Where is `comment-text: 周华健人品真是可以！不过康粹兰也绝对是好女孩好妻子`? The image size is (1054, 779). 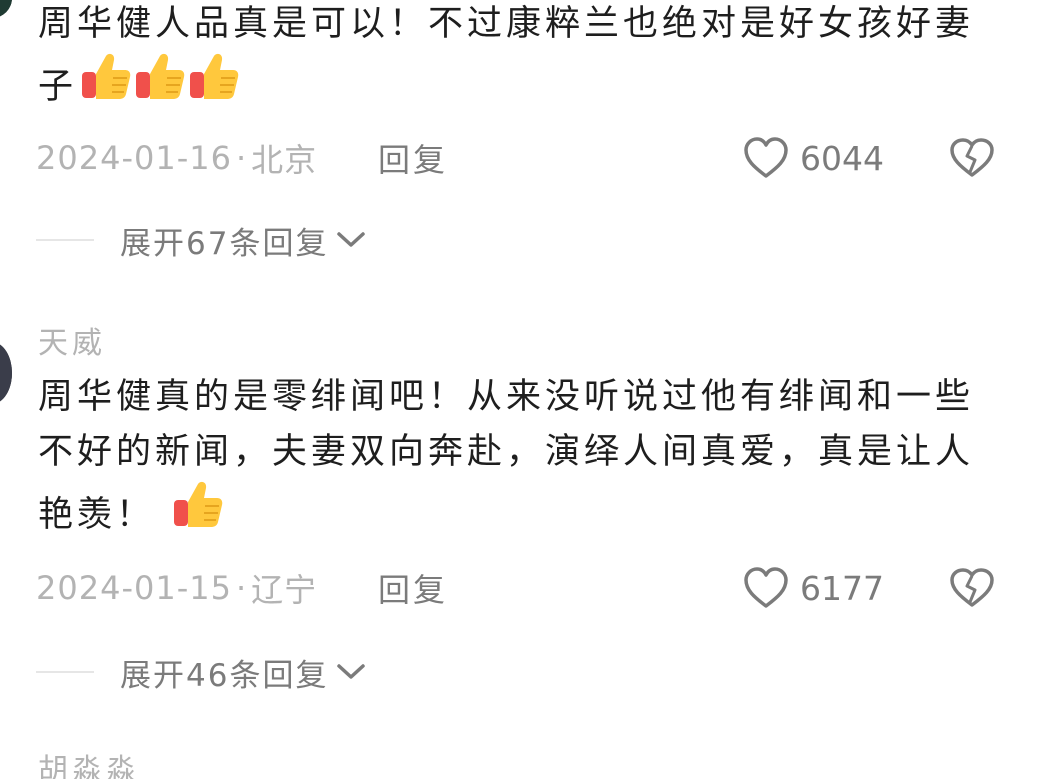 comment-text: 周华健人品真是可以！不过康粹兰也绝对是好女孩好妻子 is located at coordinates (518, 59).